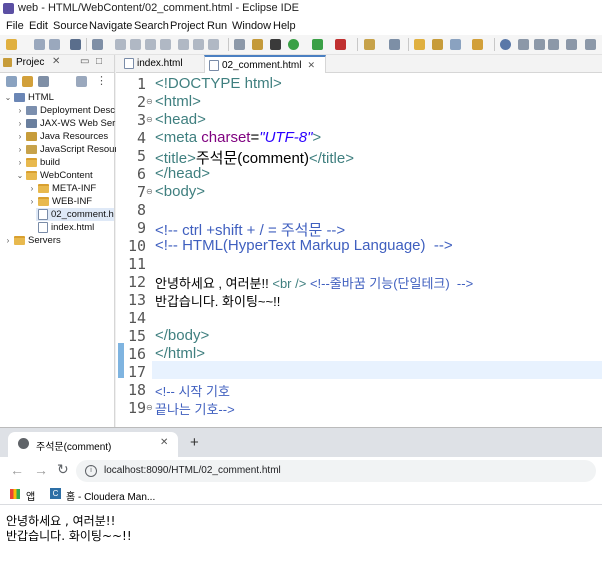 Image resolution: width=602 pixels, height=580 pixels. I want to click on menu-edit: Edit, so click(38, 26).